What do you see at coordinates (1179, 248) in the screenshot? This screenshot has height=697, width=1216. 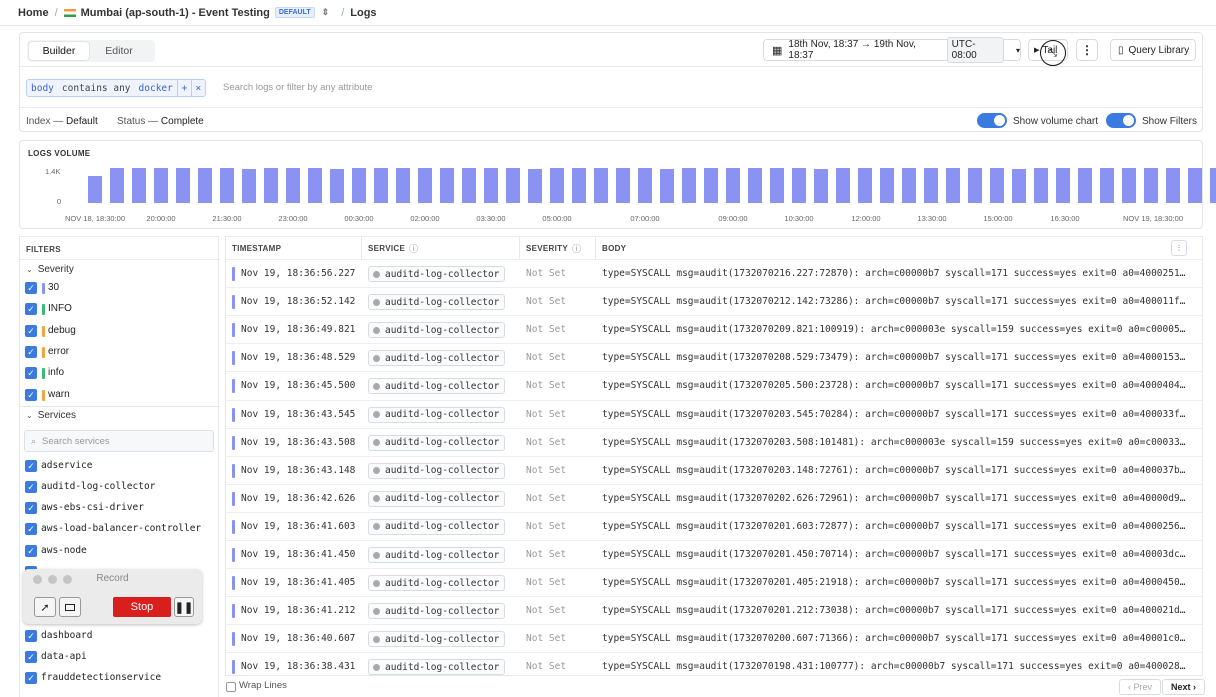 I see `column-settings-button: ⫶` at bounding box center [1179, 248].